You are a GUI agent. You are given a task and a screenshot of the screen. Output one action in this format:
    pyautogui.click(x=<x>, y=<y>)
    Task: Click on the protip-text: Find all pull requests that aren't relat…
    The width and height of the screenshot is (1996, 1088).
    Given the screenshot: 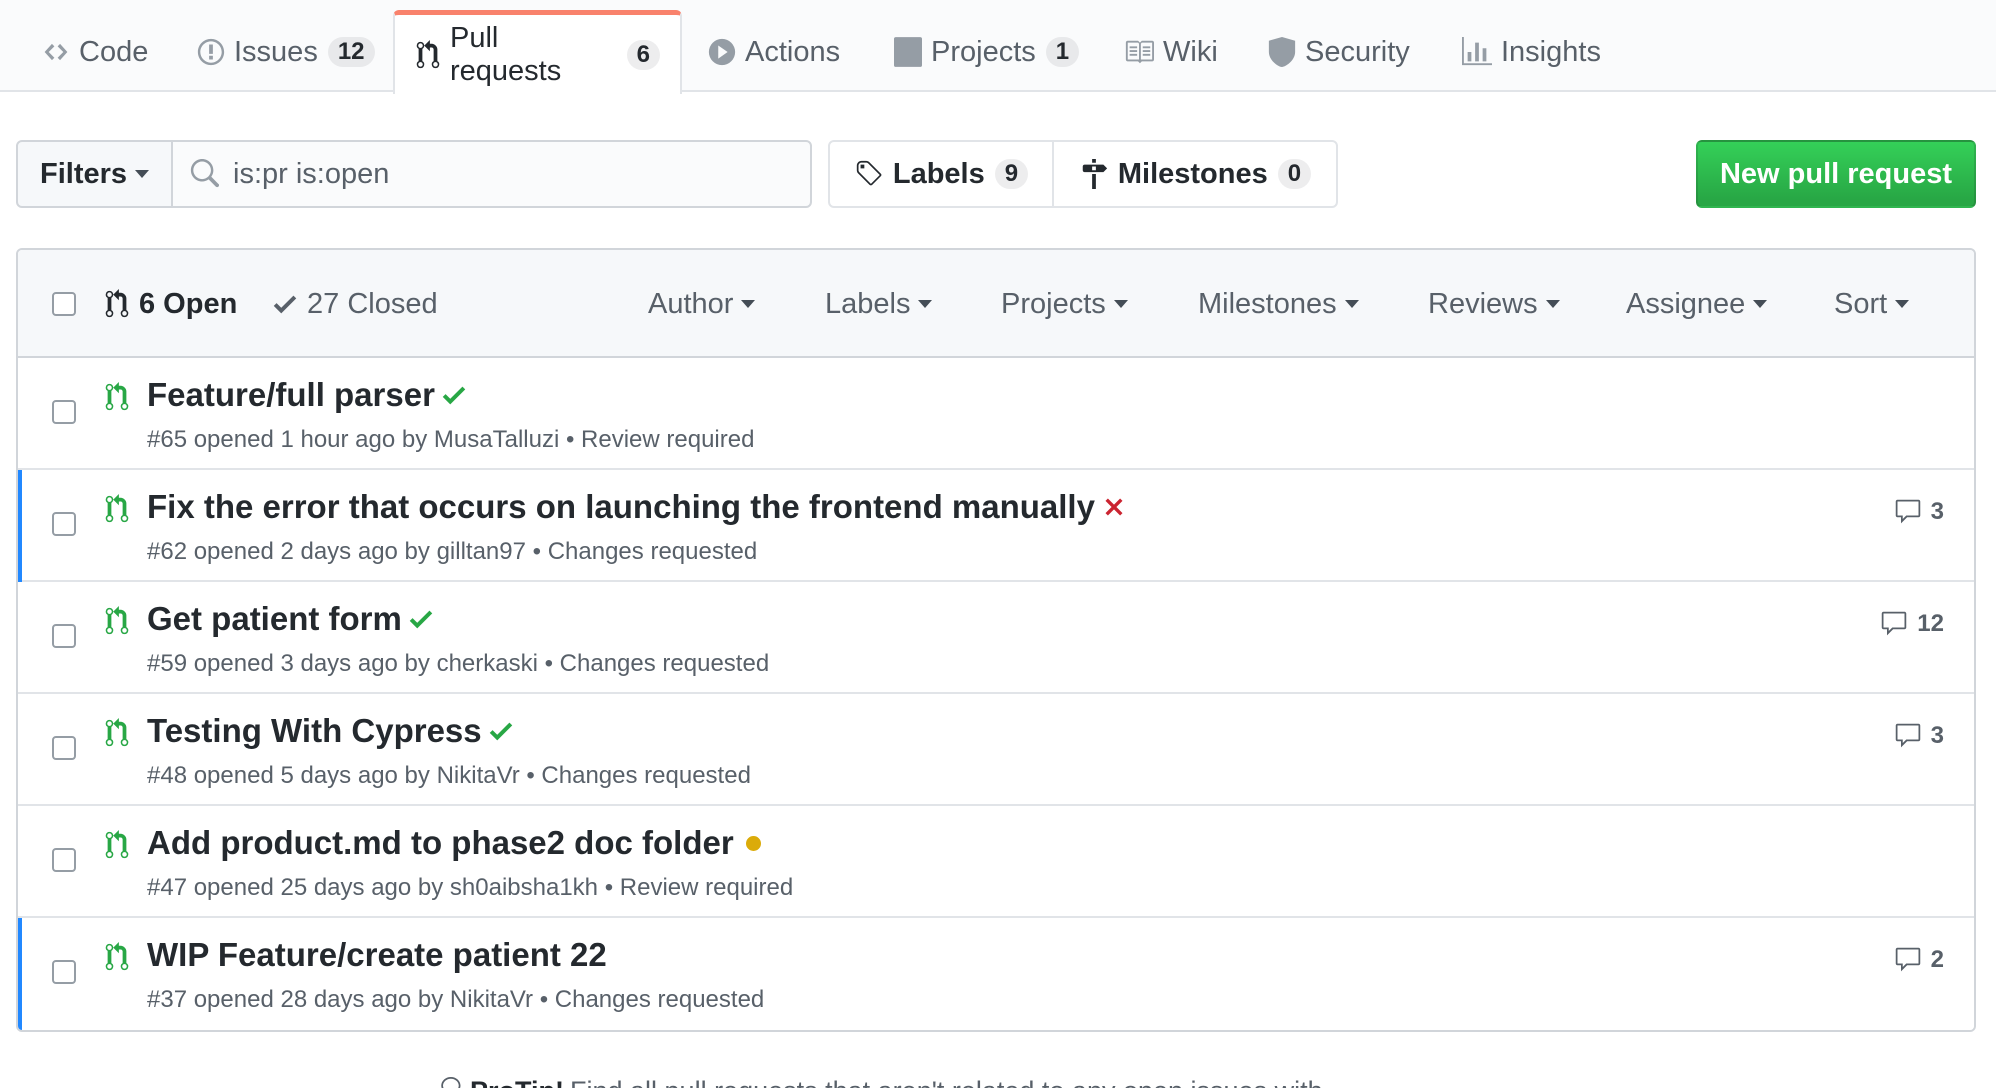 What is the action you would take?
    pyautogui.click(x=946, y=1082)
    